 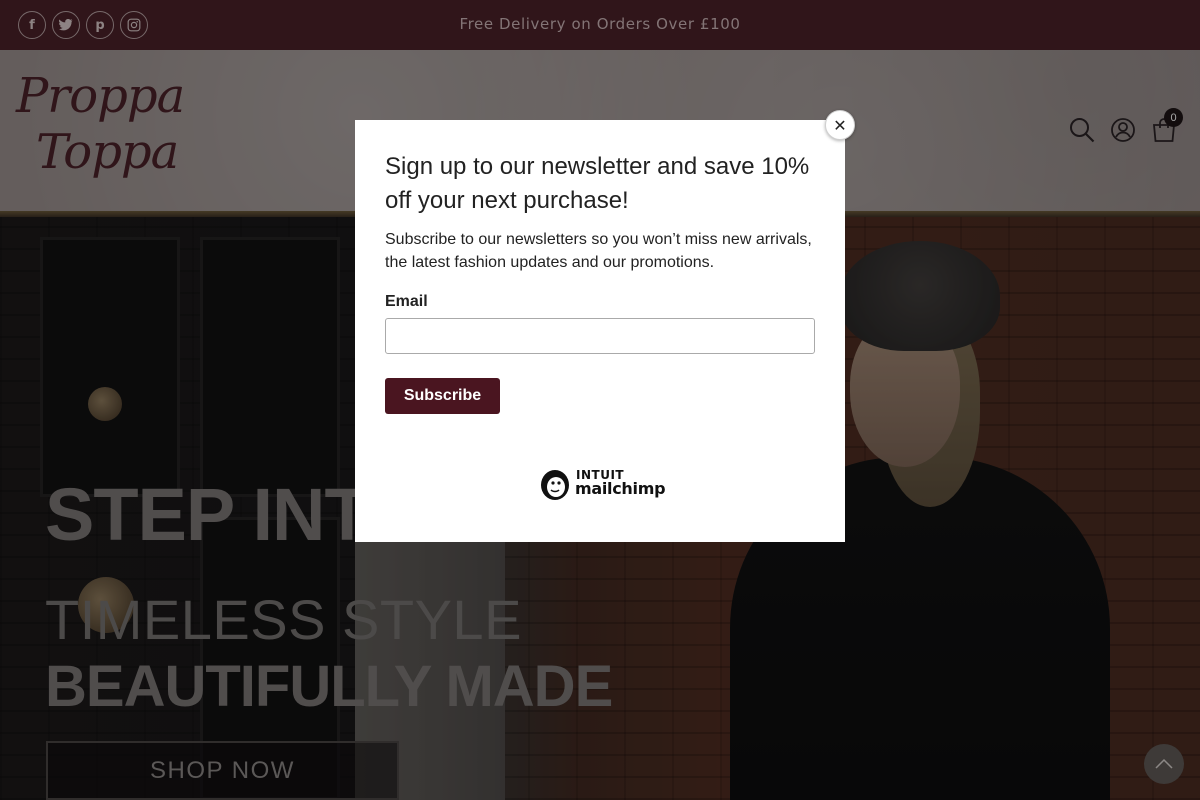 What do you see at coordinates (840, 125) in the screenshot?
I see `close-button: ✕` at bounding box center [840, 125].